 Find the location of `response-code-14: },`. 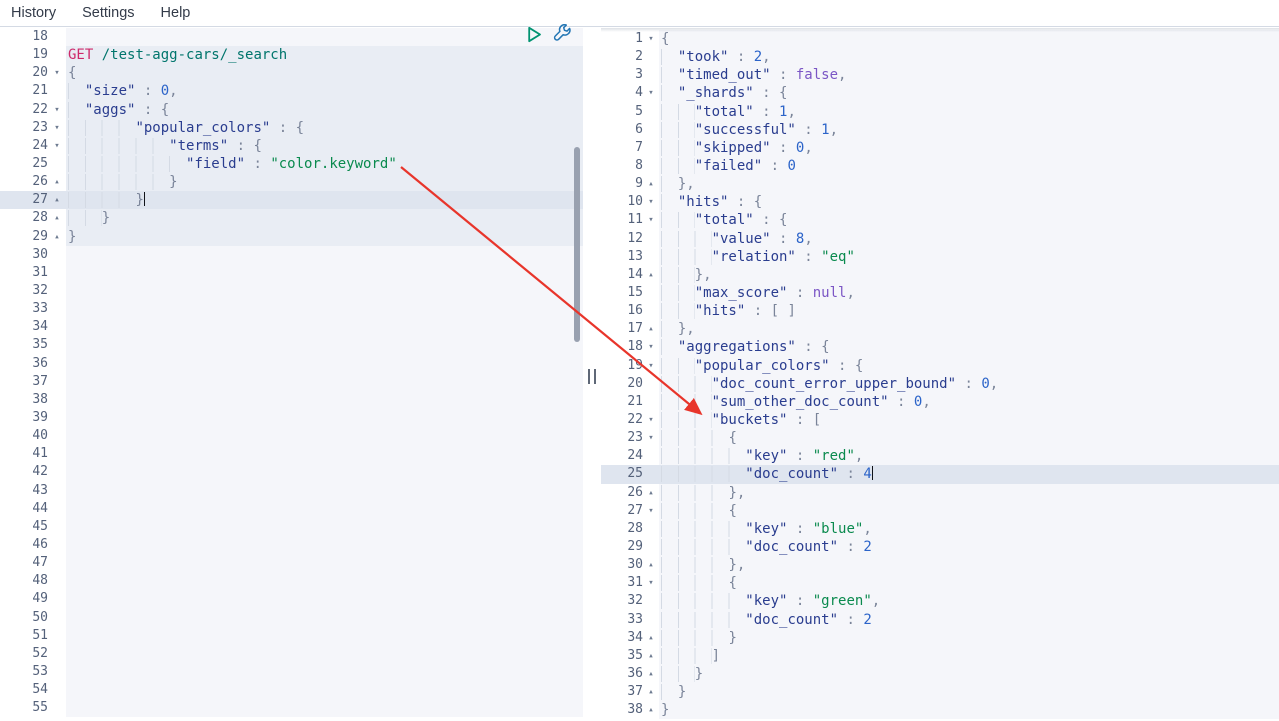

response-code-14: }, is located at coordinates (969, 274).